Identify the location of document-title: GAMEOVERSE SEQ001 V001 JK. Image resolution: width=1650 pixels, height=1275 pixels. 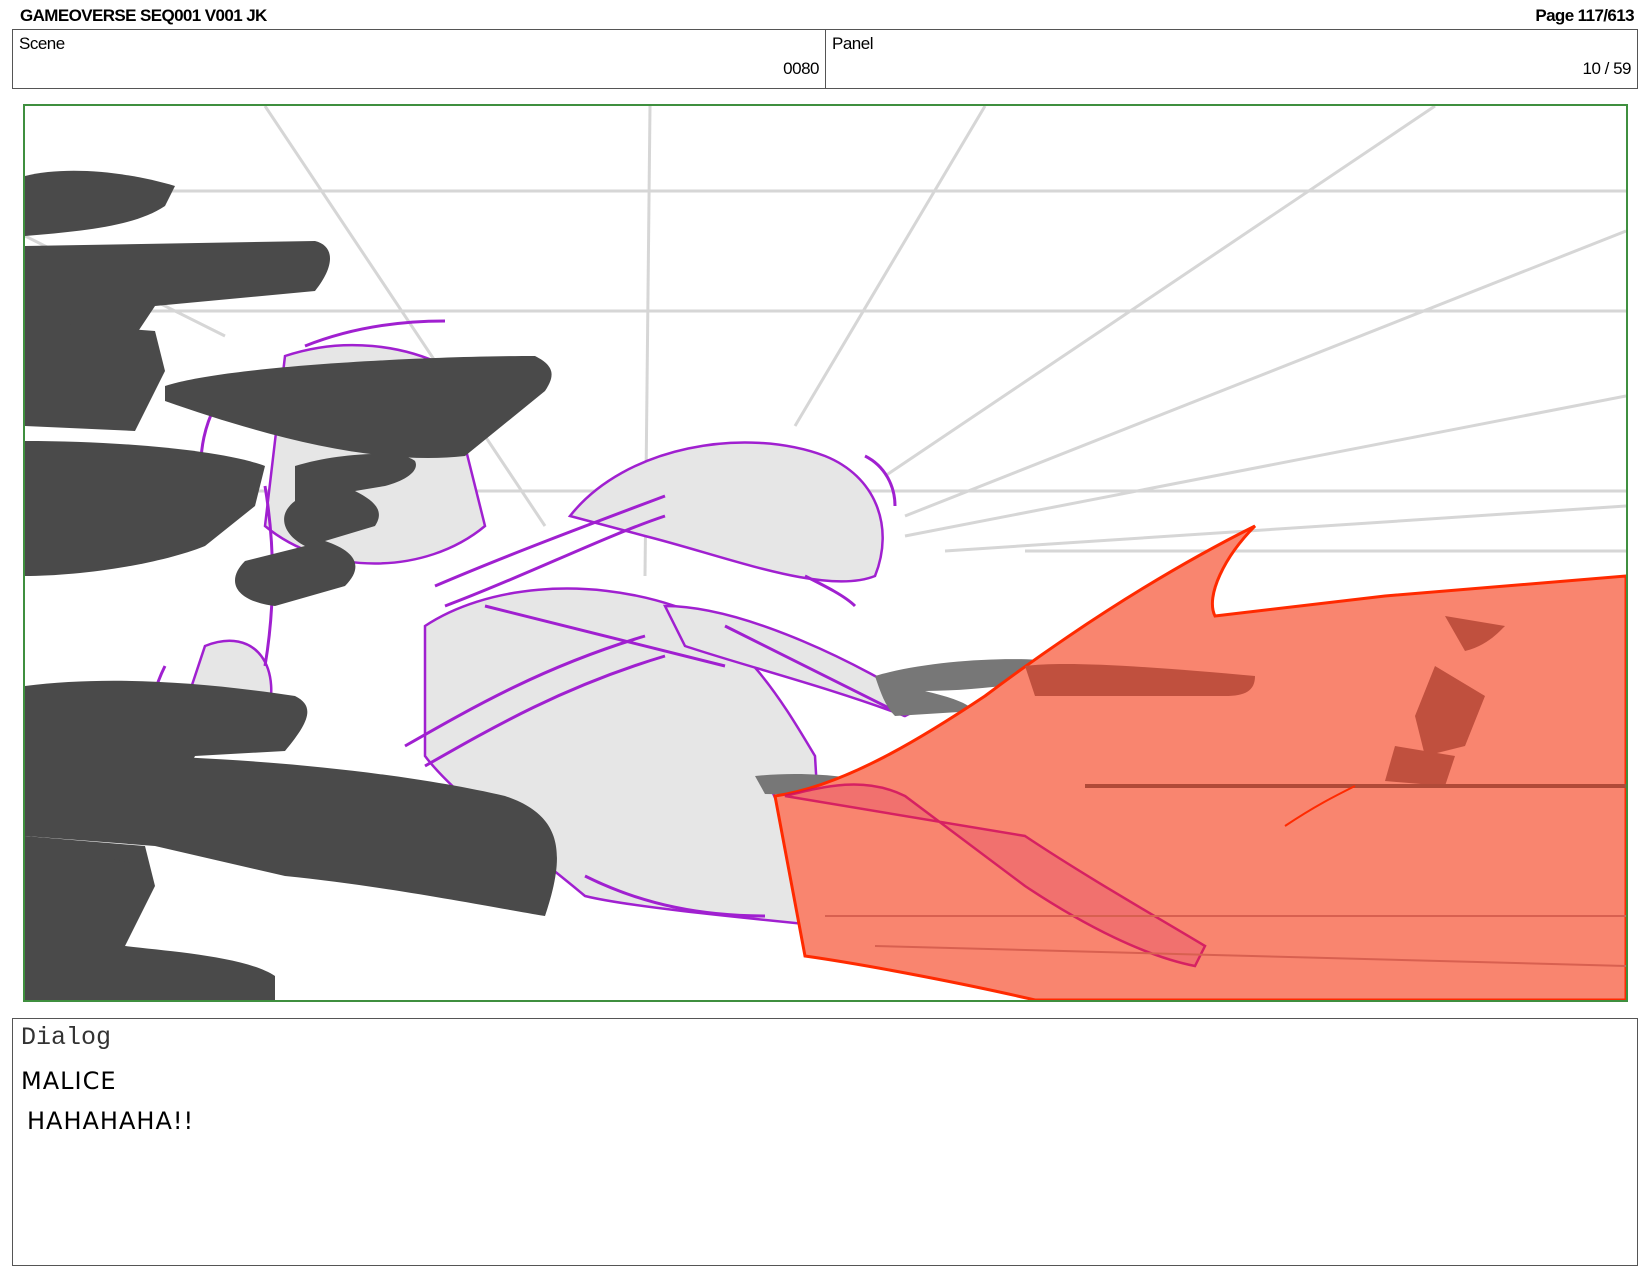
(143, 15).